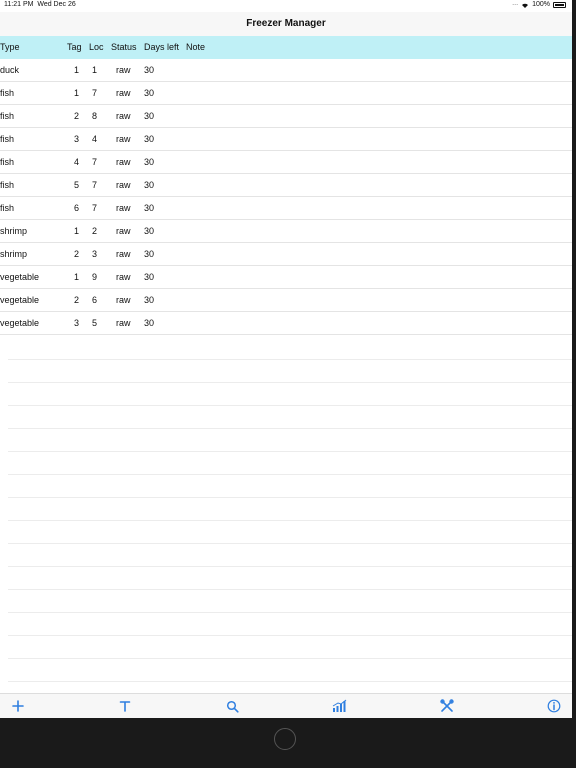  I want to click on header-days-left: Days left, so click(161, 47).